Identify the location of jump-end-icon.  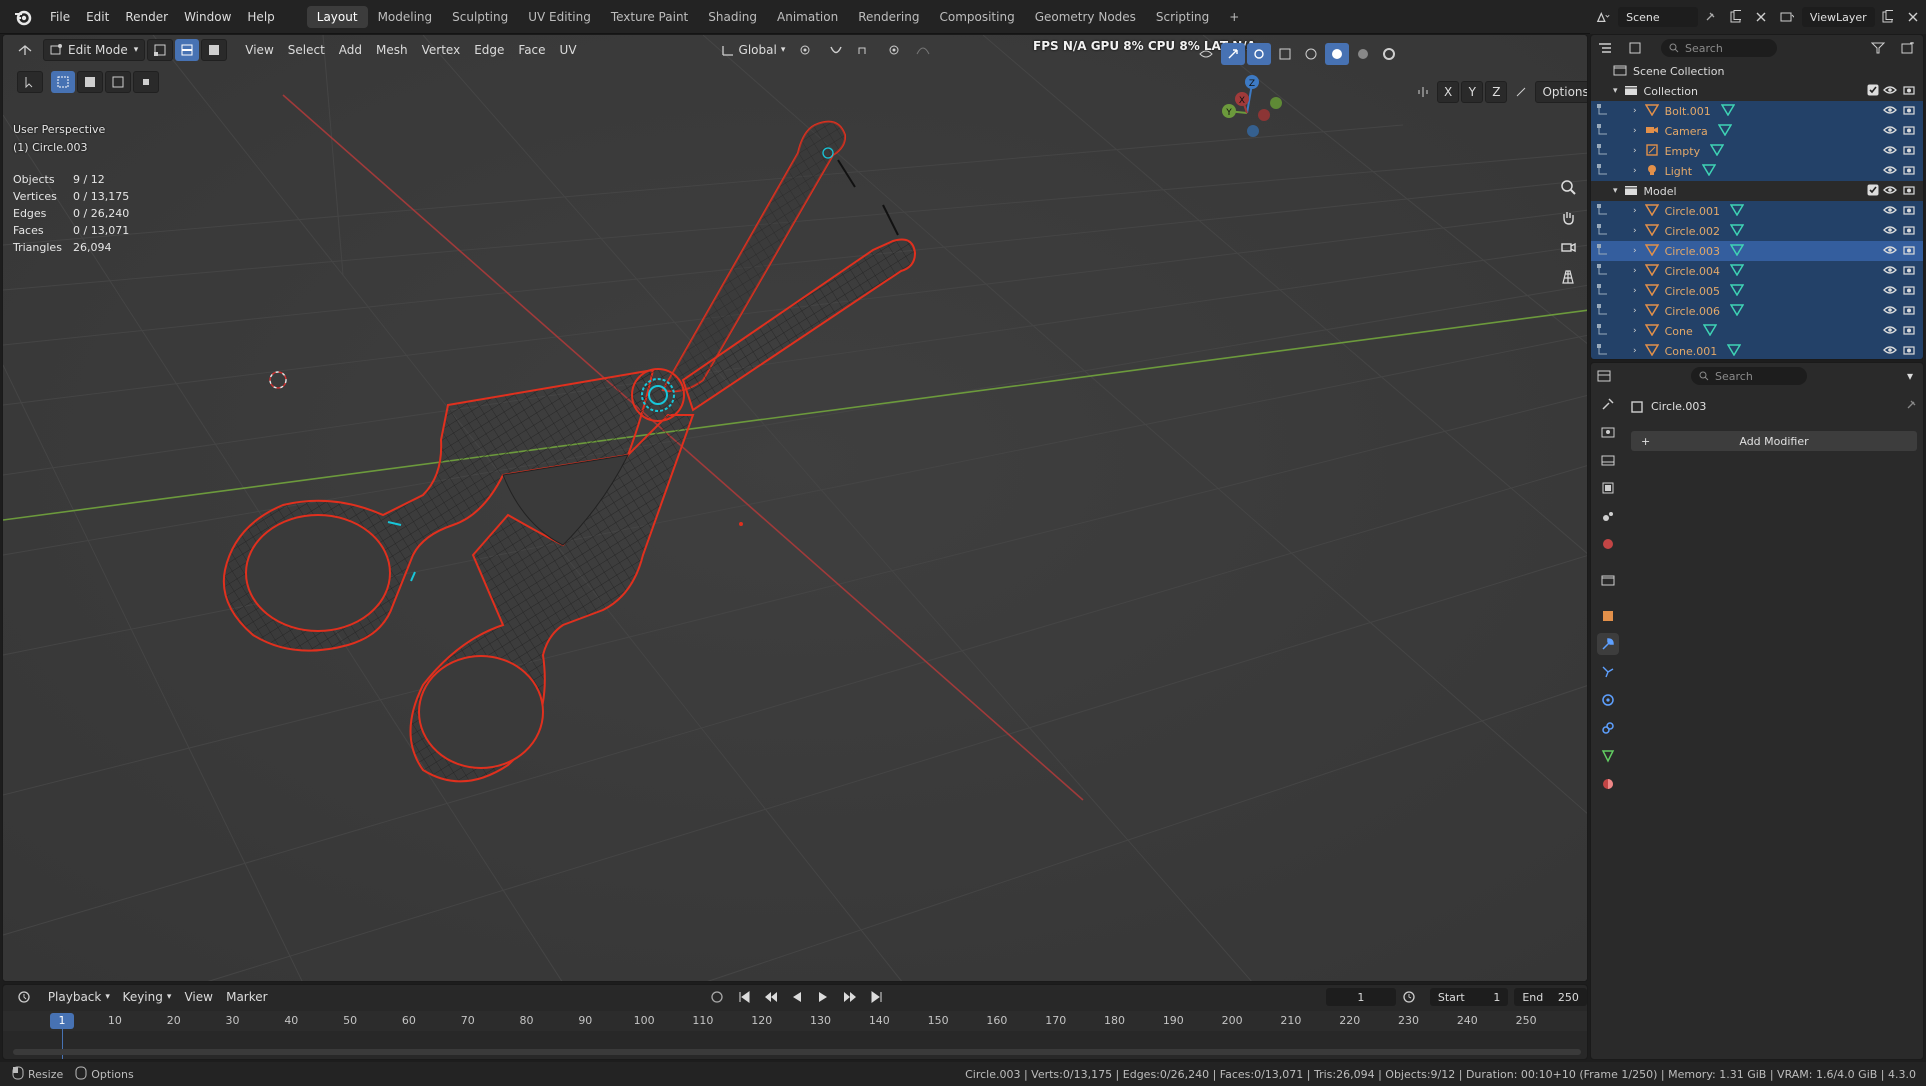
(877, 997).